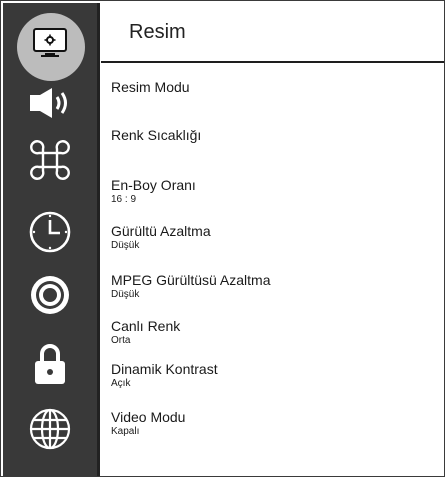 Image resolution: width=447 pixels, height=480 pixels. Describe the element at coordinates (146, 326) in the screenshot. I see `menu-item-label: Canlı Renk` at that location.